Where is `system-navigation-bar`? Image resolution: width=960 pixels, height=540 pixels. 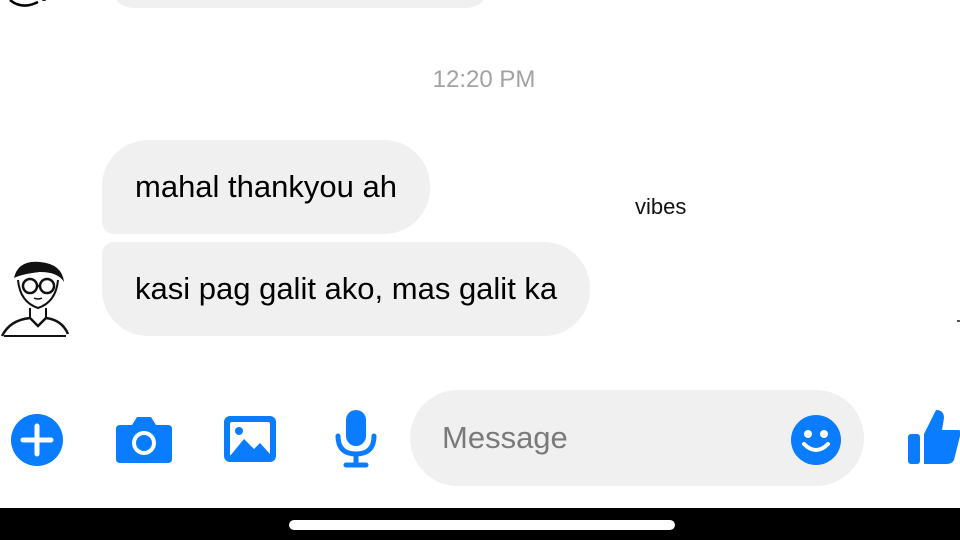
system-navigation-bar is located at coordinates (480, 524).